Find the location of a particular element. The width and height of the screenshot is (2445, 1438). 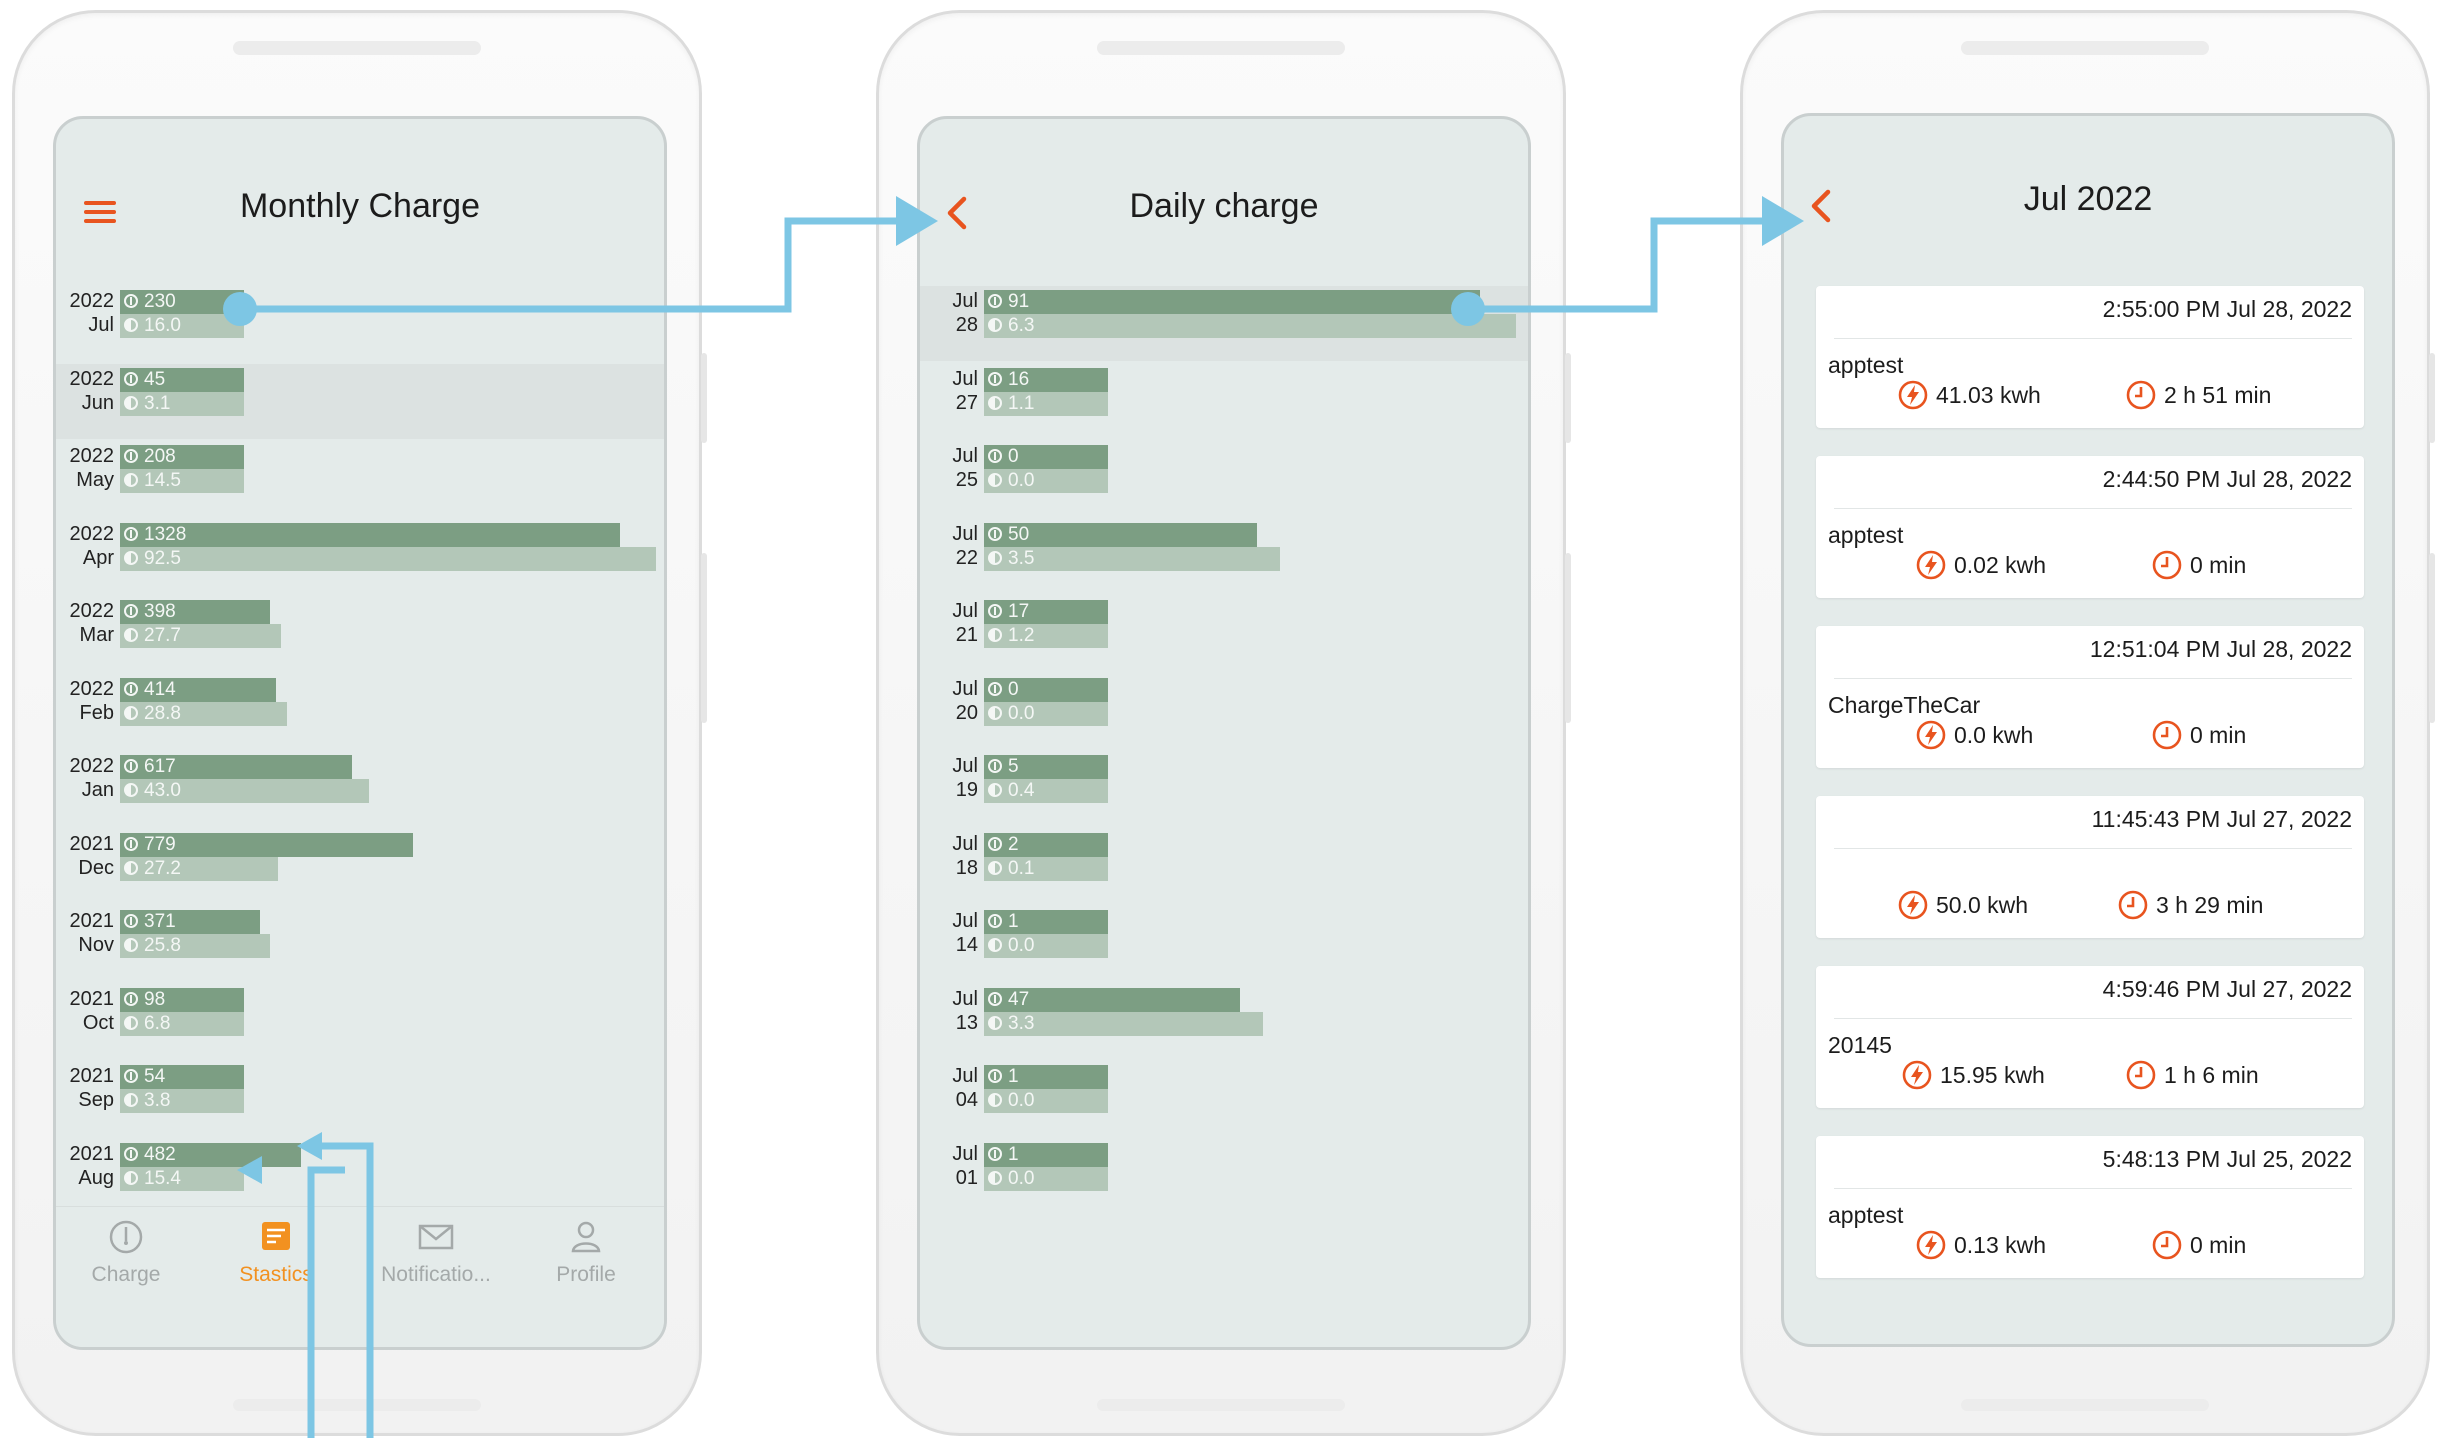

card-divider is located at coordinates (2093, 338).